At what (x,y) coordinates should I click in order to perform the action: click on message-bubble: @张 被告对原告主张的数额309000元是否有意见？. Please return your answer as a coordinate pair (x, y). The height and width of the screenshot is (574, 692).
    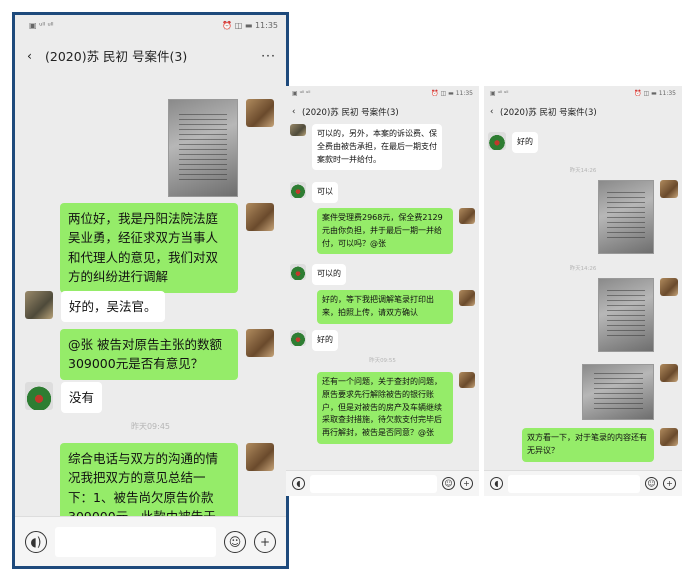
    Looking at the image, I should click on (149, 354).